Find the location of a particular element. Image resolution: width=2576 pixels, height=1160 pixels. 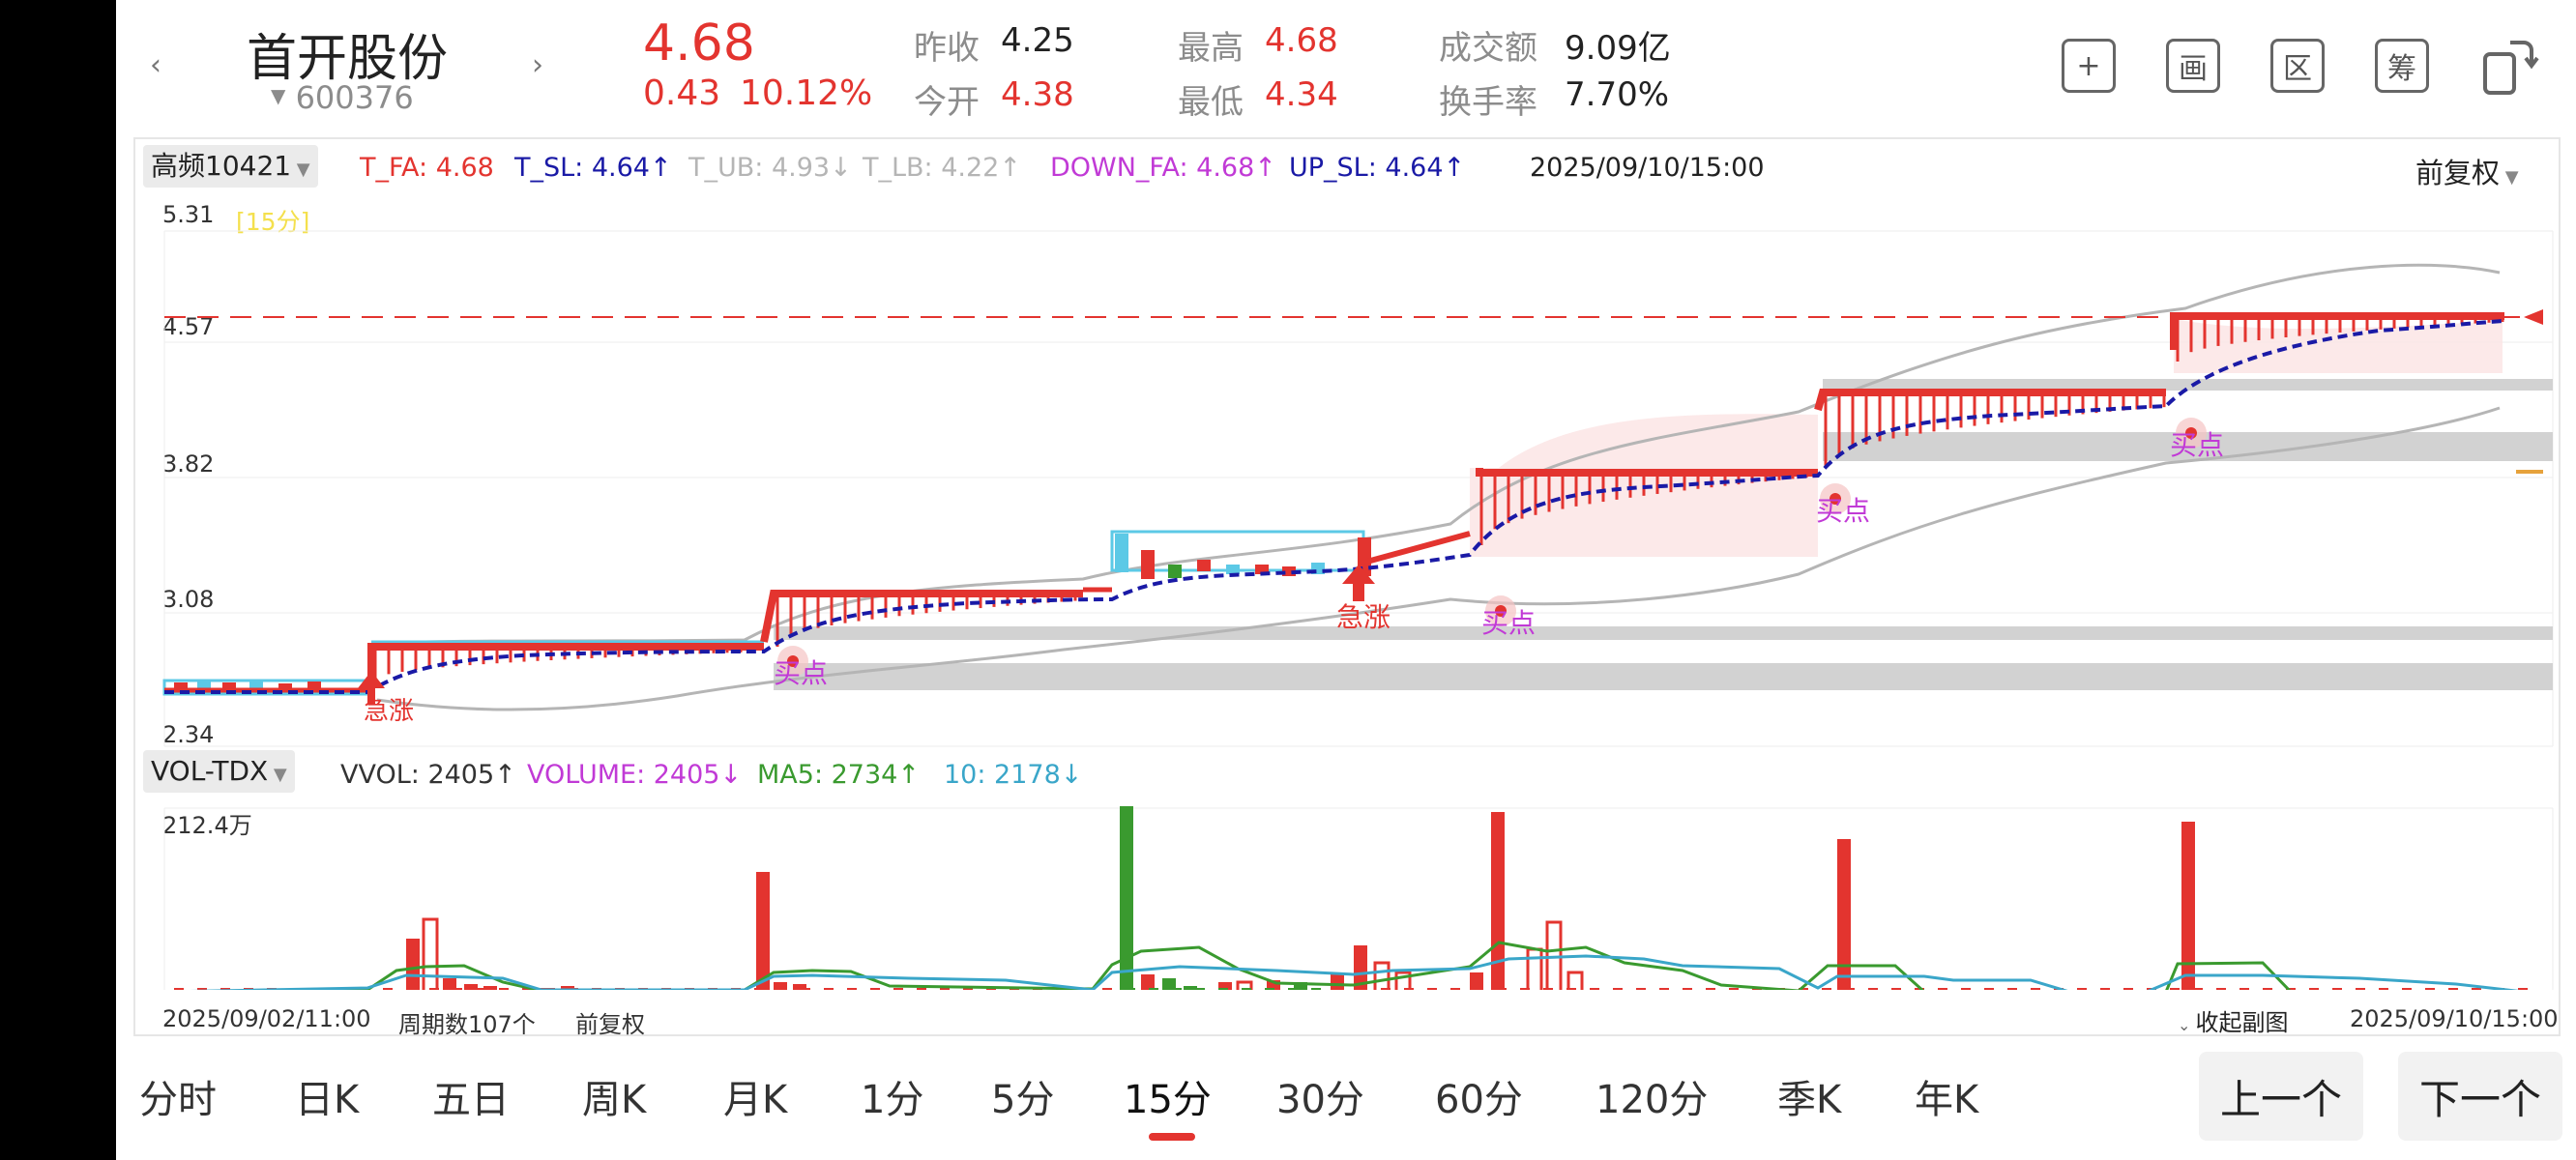

tab-season-k: 季K is located at coordinates (1809, 1096).